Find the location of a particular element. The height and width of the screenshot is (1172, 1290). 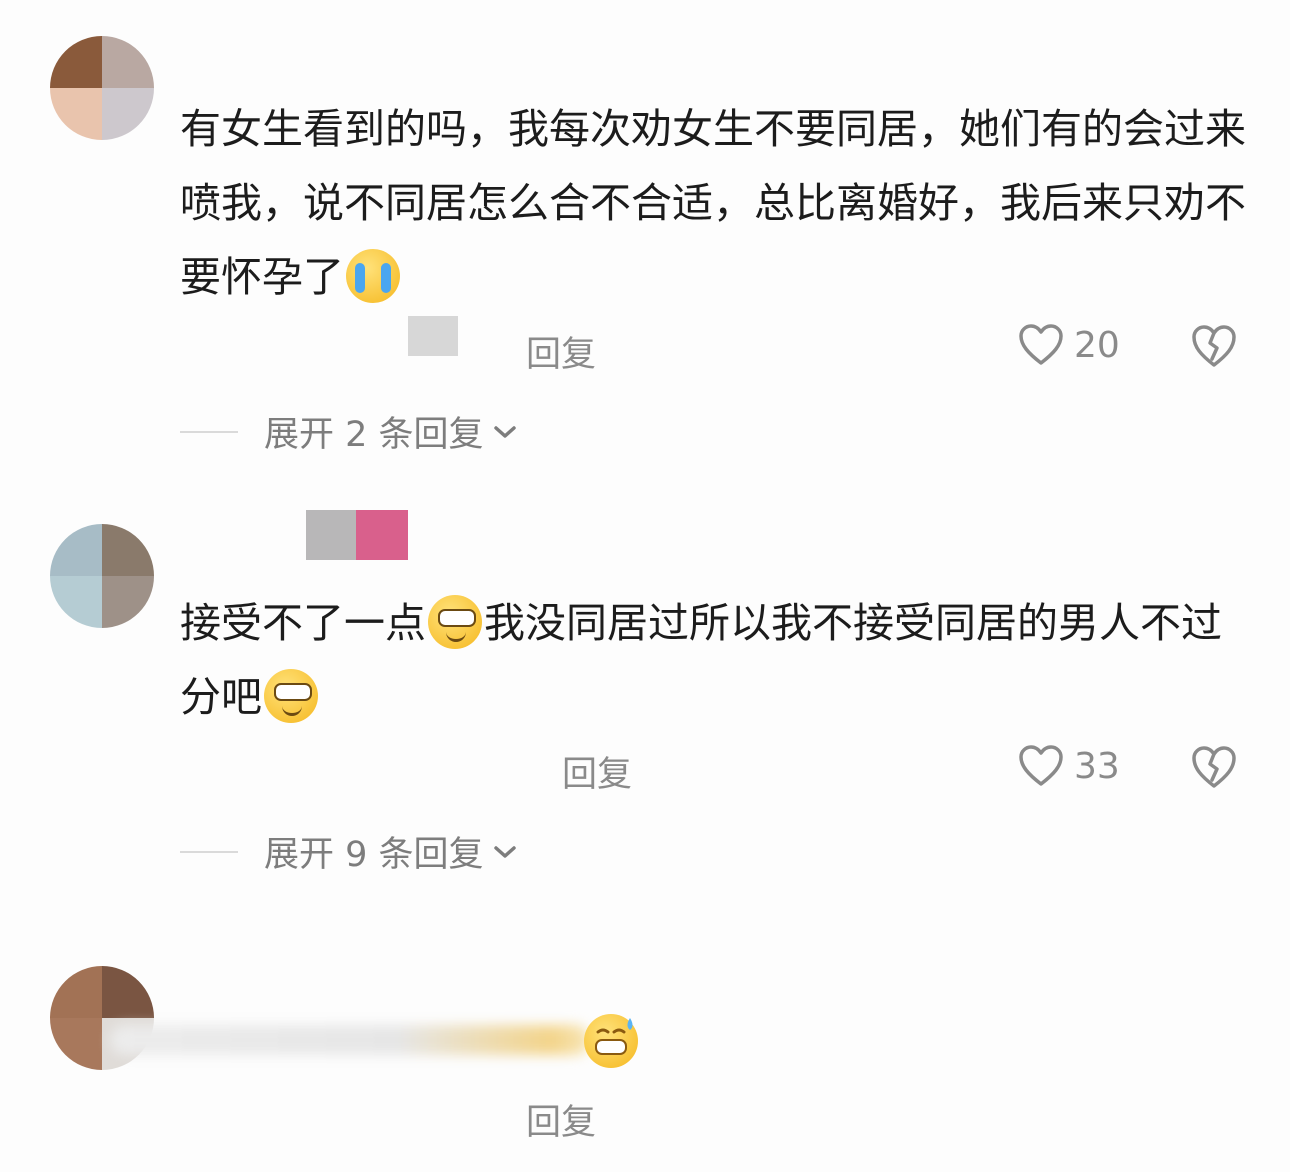

grinning-sweat-face-icon is located at coordinates (611, 1041).